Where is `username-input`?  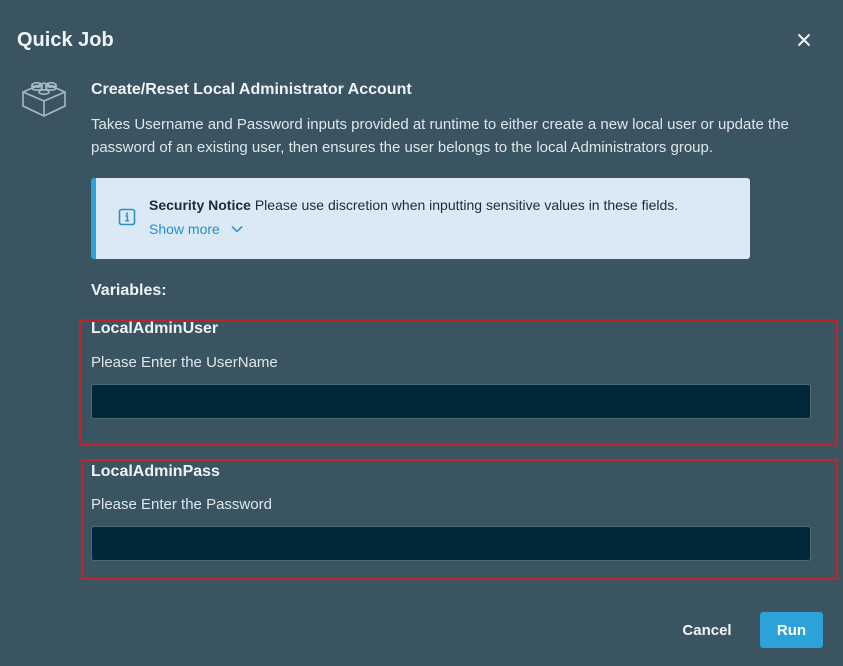
username-input is located at coordinates (451, 401).